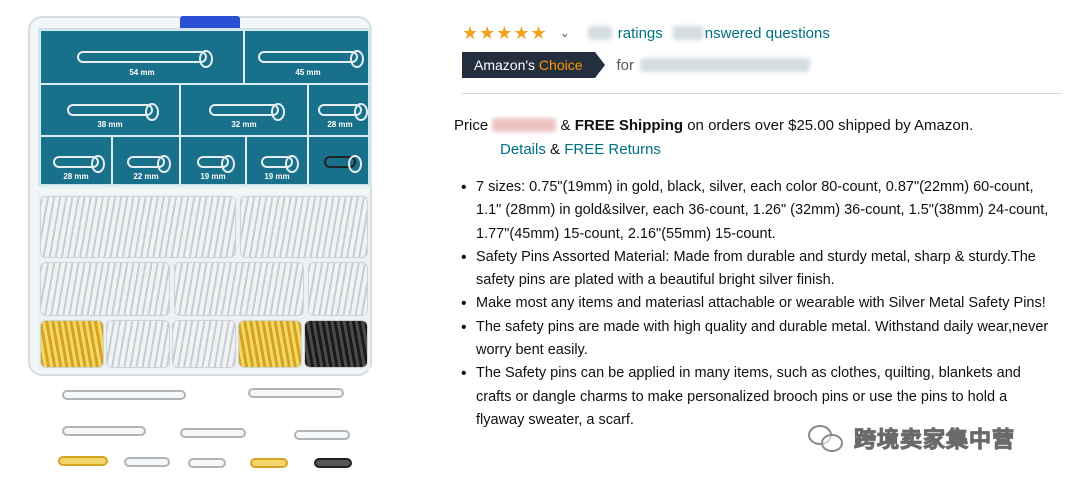 This screenshot has height=486, width=1080. Describe the element at coordinates (640, 33) in the screenshot. I see `ratings-link: ratings` at that location.